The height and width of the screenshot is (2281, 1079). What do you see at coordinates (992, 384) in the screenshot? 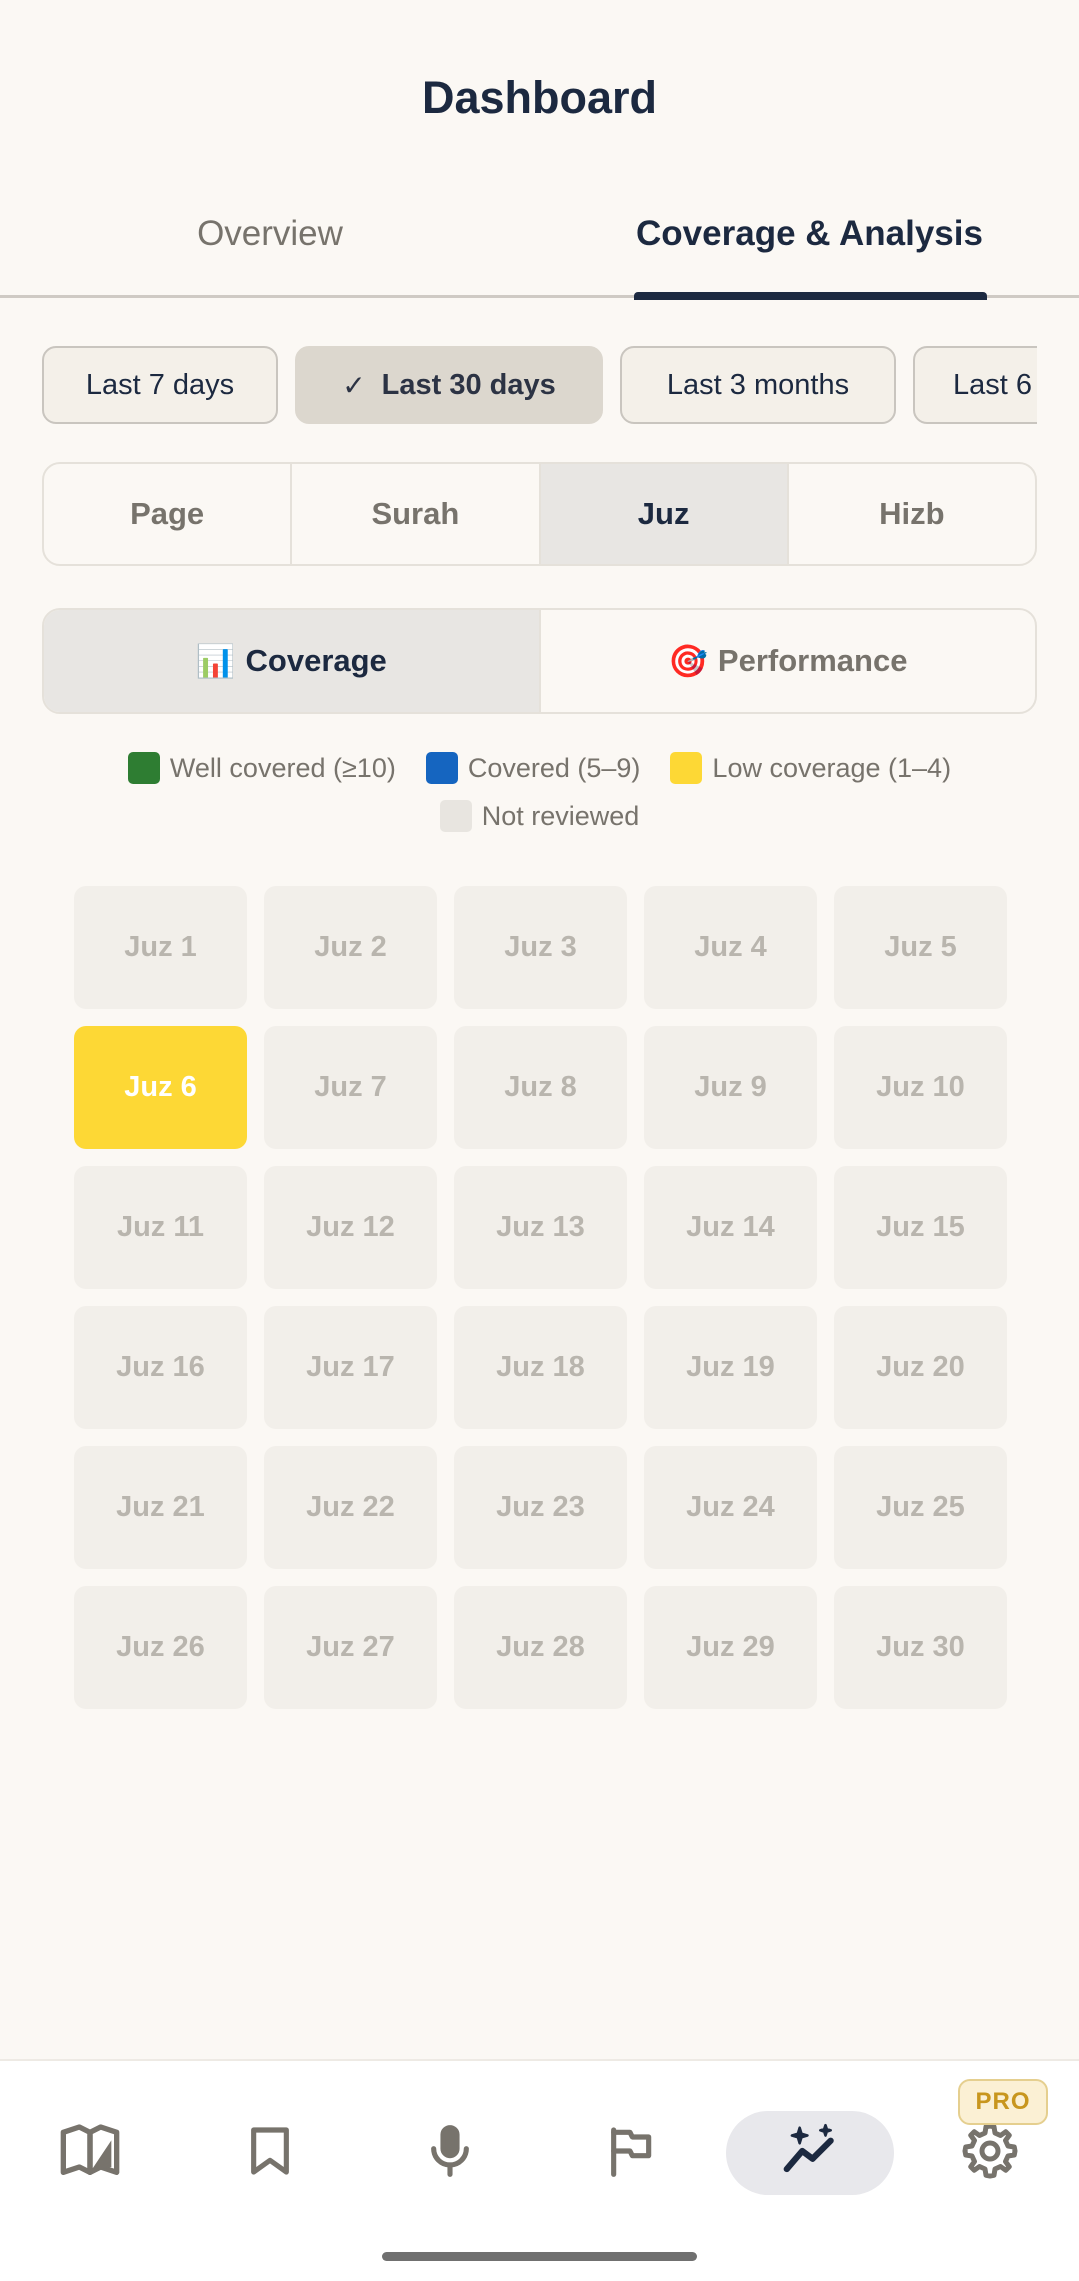
I see `period-chip-label: Last 6` at bounding box center [992, 384].